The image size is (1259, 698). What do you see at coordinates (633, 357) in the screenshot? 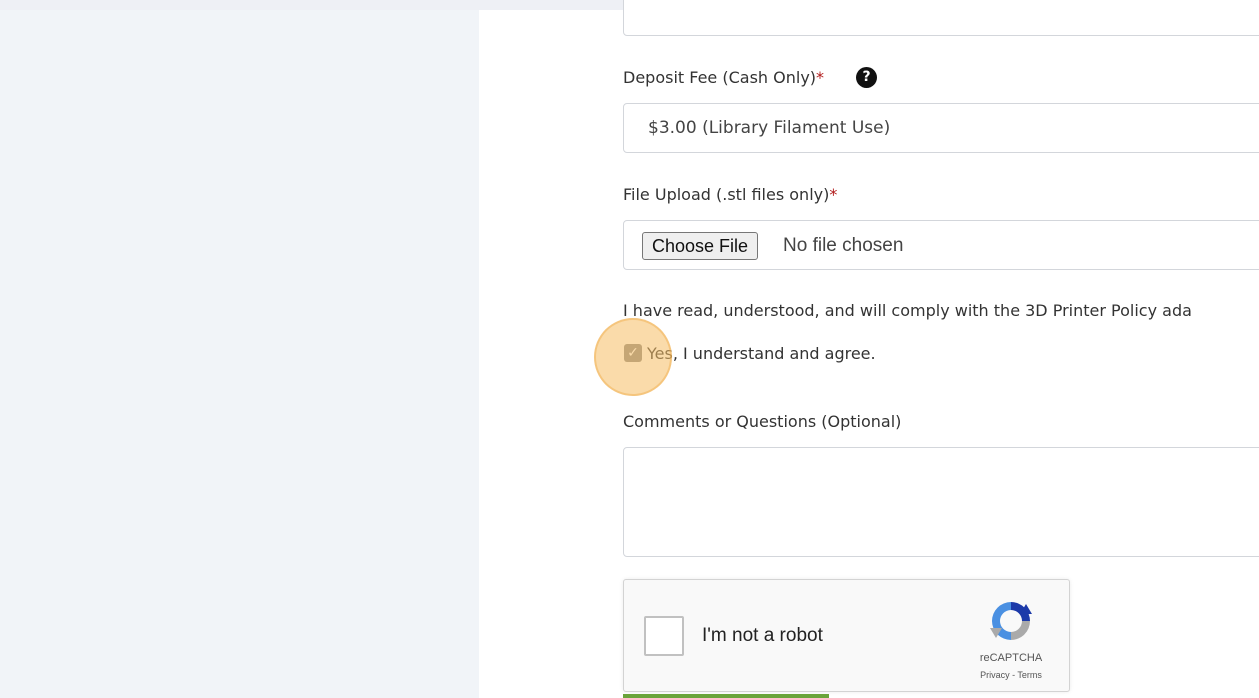
I see `click-highlight-indicator` at bounding box center [633, 357].